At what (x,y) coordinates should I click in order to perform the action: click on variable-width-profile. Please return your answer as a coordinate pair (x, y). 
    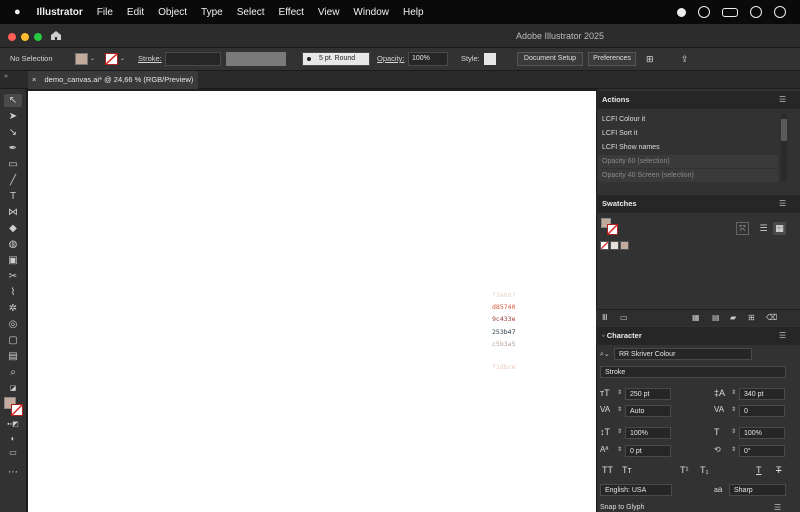
    Looking at the image, I should click on (256, 59).